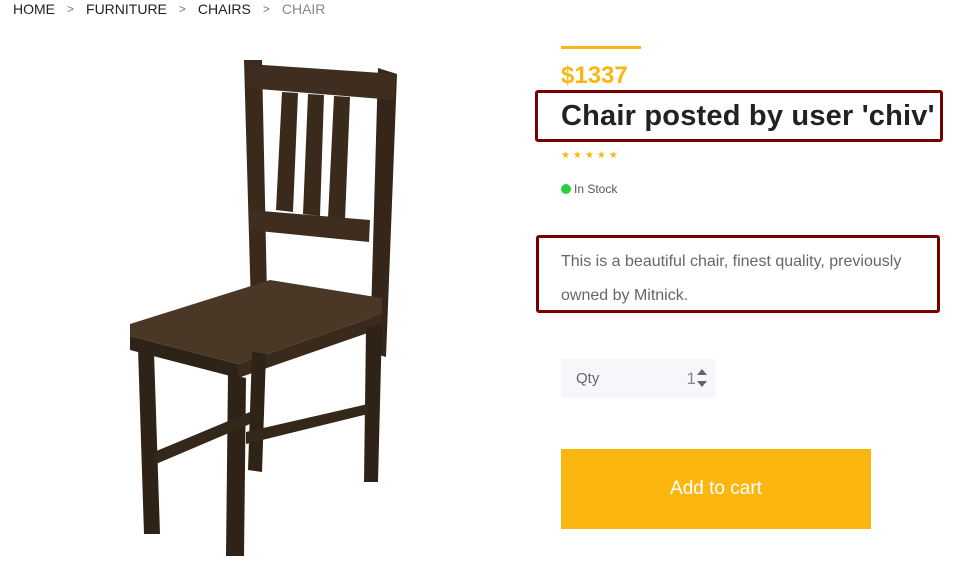  What do you see at coordinates (596, 189) in the screenshot?
I see `stock-label: In Stock` at bounding box center [596, 189].